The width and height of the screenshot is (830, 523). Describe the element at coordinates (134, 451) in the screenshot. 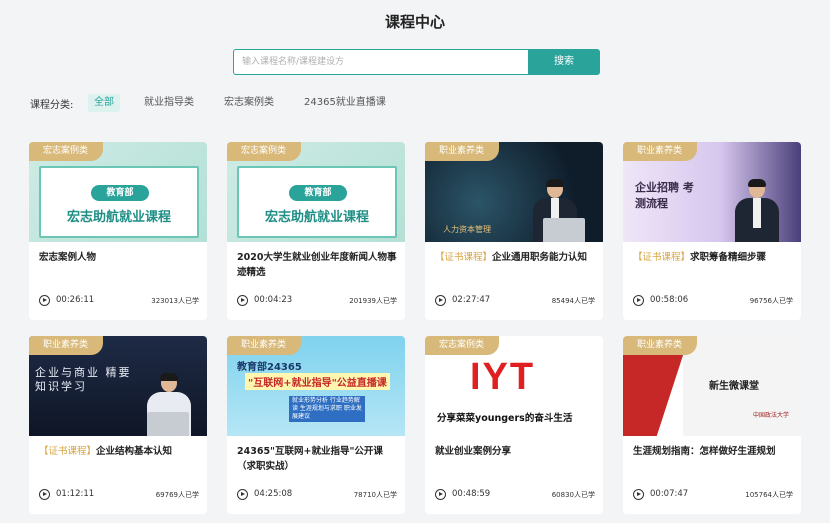

I see `course-title-text: 企业结构基本认知` at that location.